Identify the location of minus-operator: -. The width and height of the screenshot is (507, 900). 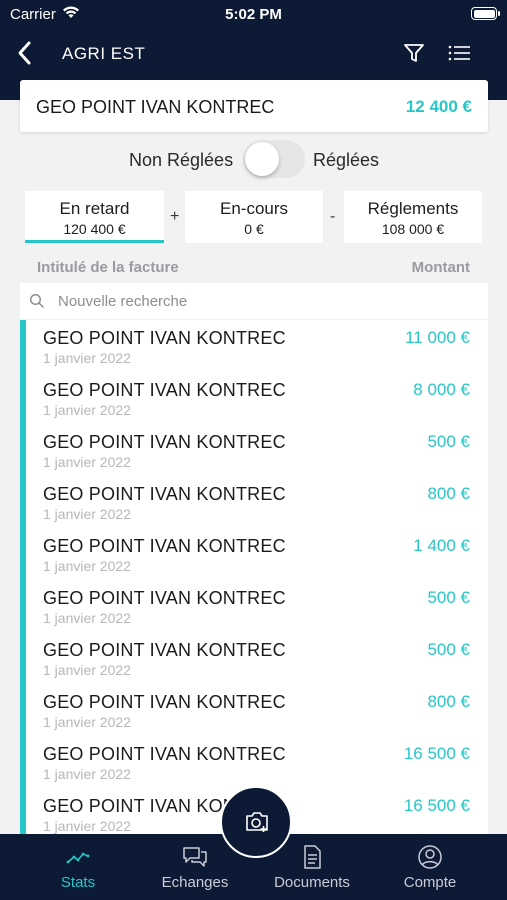
(333, 216).